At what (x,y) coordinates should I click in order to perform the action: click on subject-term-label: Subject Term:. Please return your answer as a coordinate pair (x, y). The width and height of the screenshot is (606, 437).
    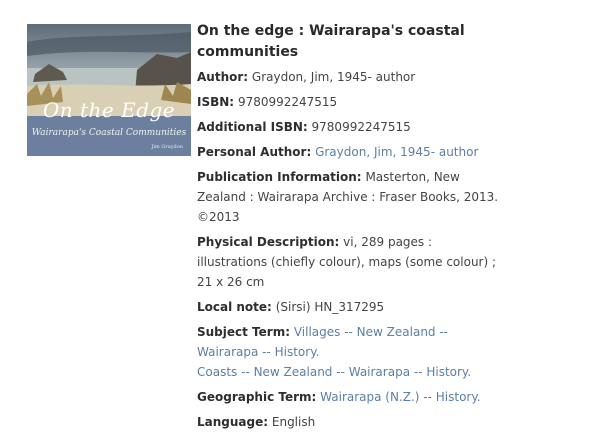
    Looking at the image, I should click on (244, 332).